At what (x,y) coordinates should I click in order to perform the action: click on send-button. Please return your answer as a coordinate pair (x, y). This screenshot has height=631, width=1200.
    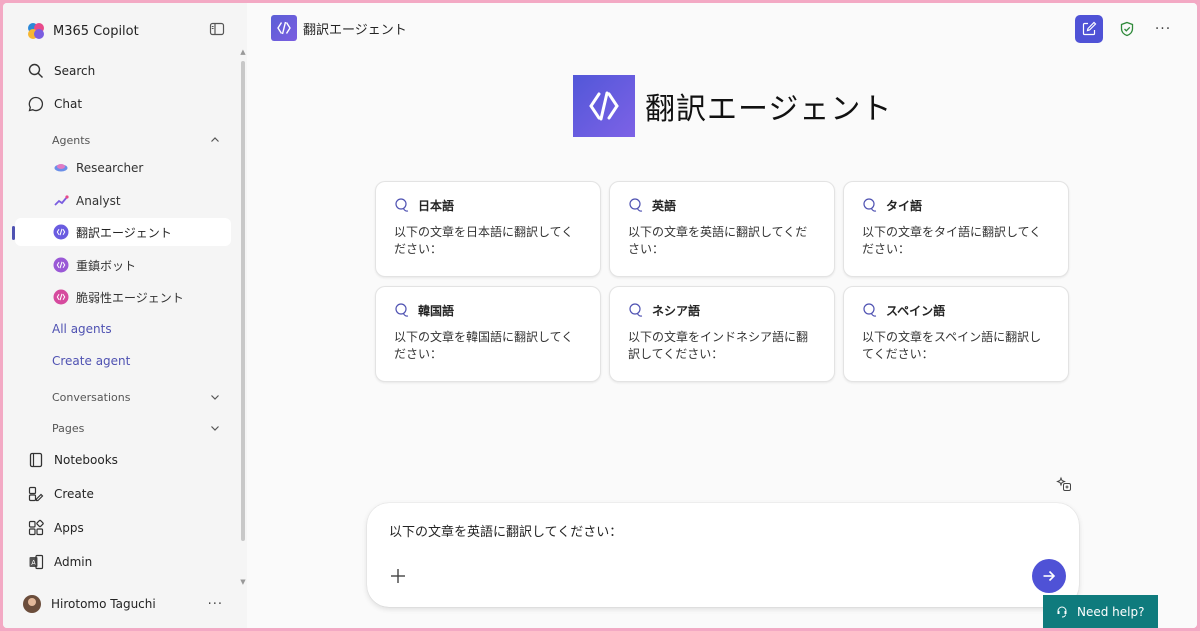
    Looking at the image, I should click on (1049, 576).